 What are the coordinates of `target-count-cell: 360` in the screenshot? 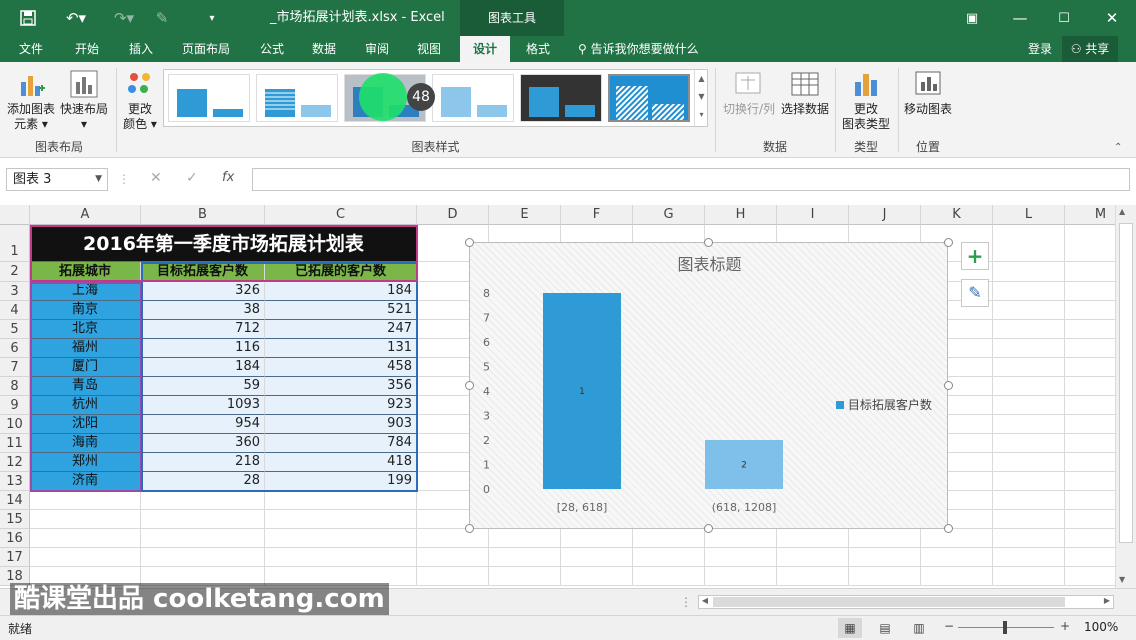 It's located at (203, 443).